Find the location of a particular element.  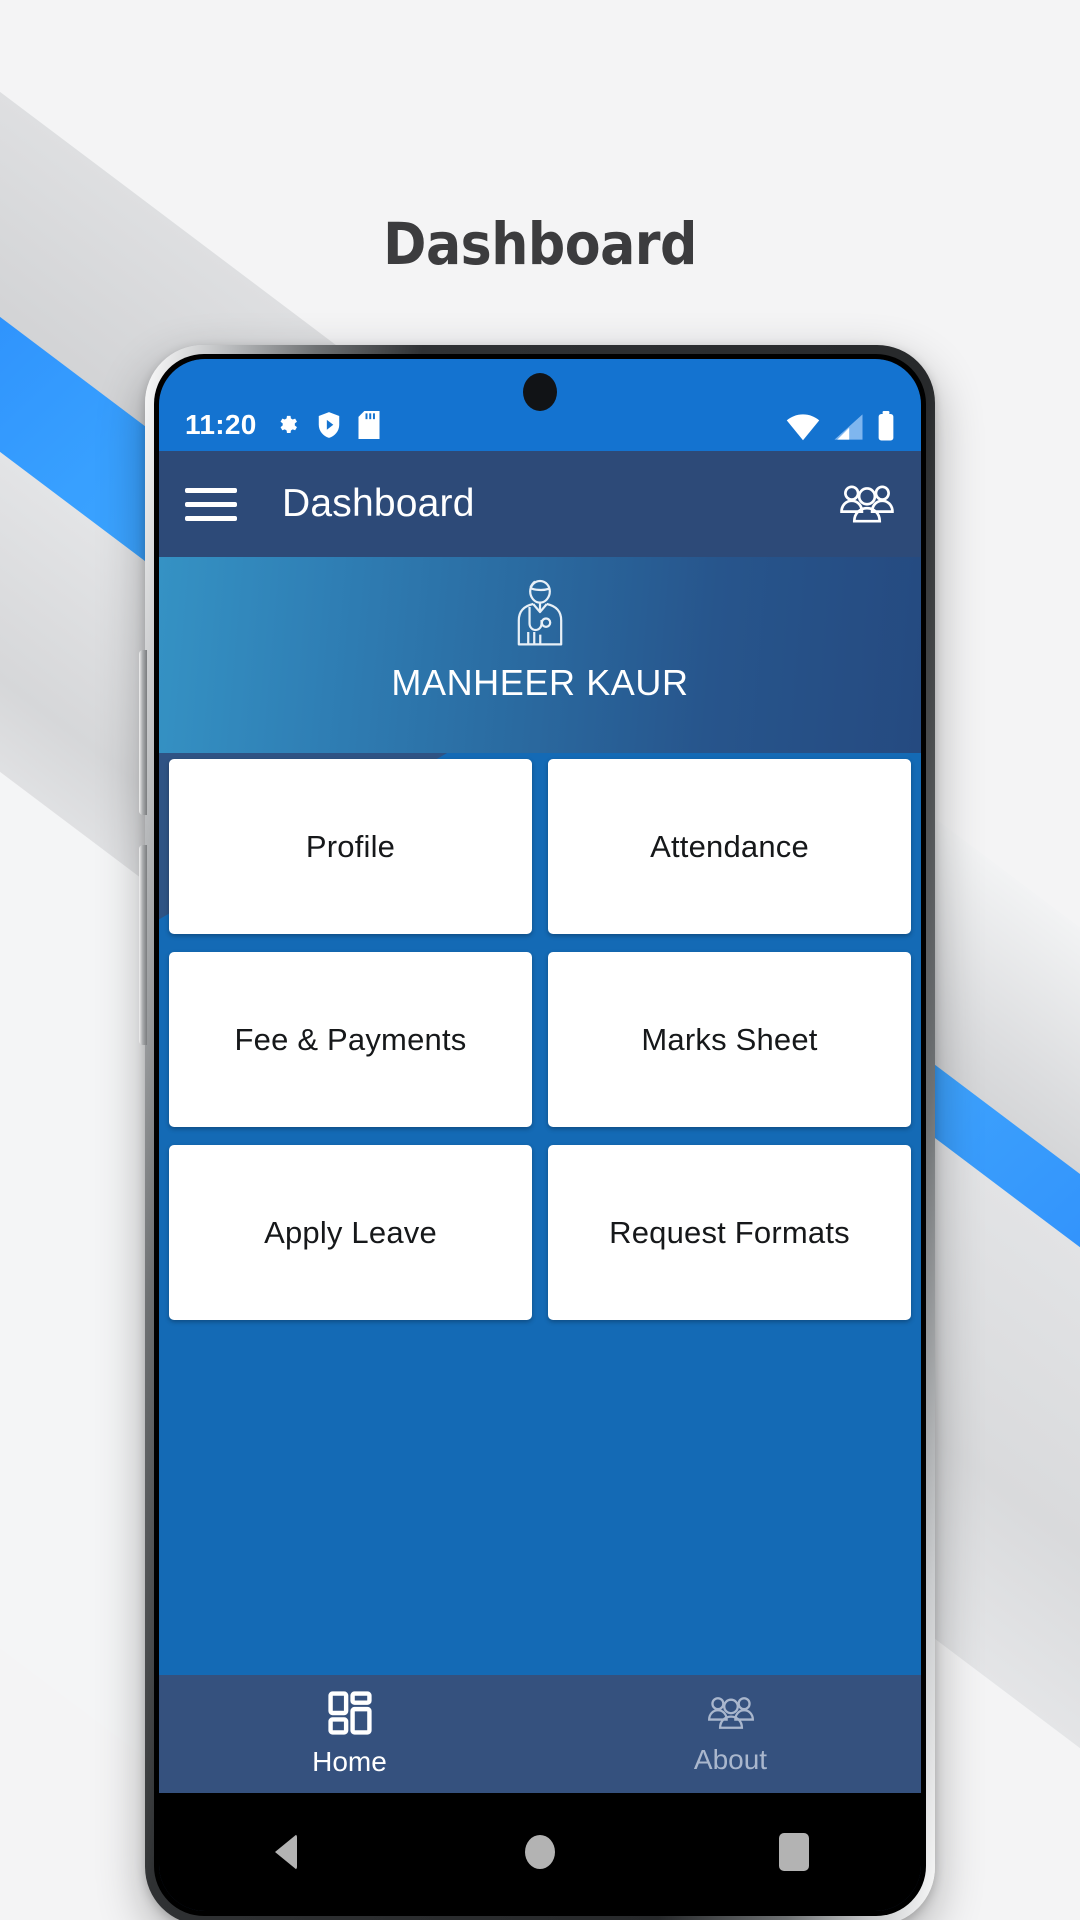

menu-card-attendance: Attendance is located at coordinates (729, 846).